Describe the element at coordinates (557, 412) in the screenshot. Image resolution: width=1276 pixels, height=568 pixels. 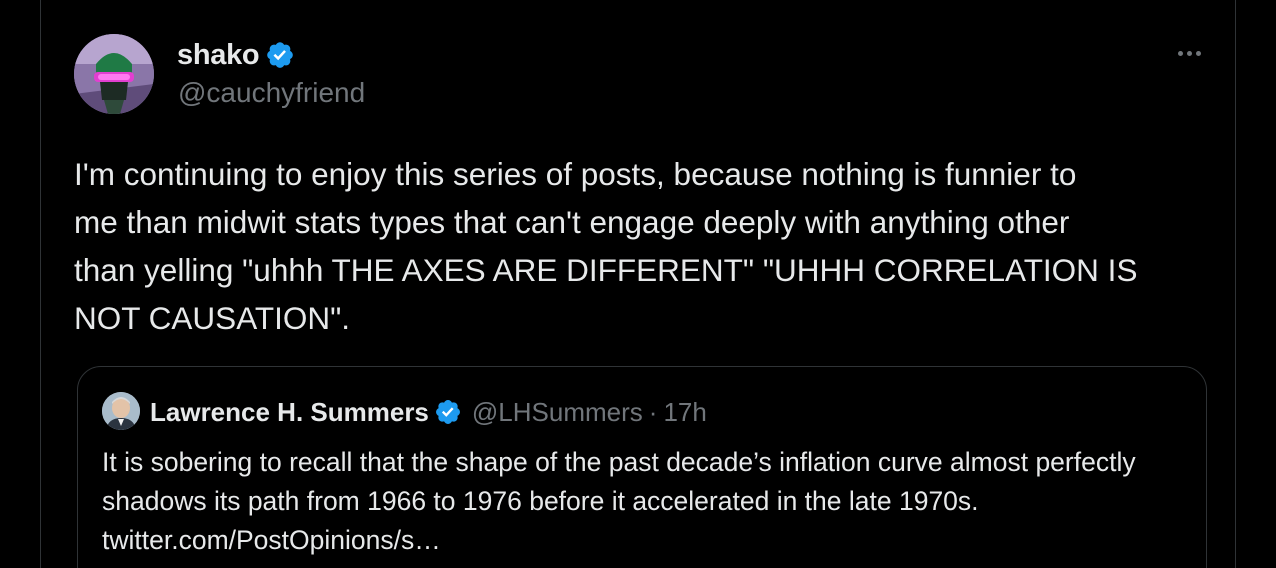
I see `quote-author-handle: @LHSummers` at that location.